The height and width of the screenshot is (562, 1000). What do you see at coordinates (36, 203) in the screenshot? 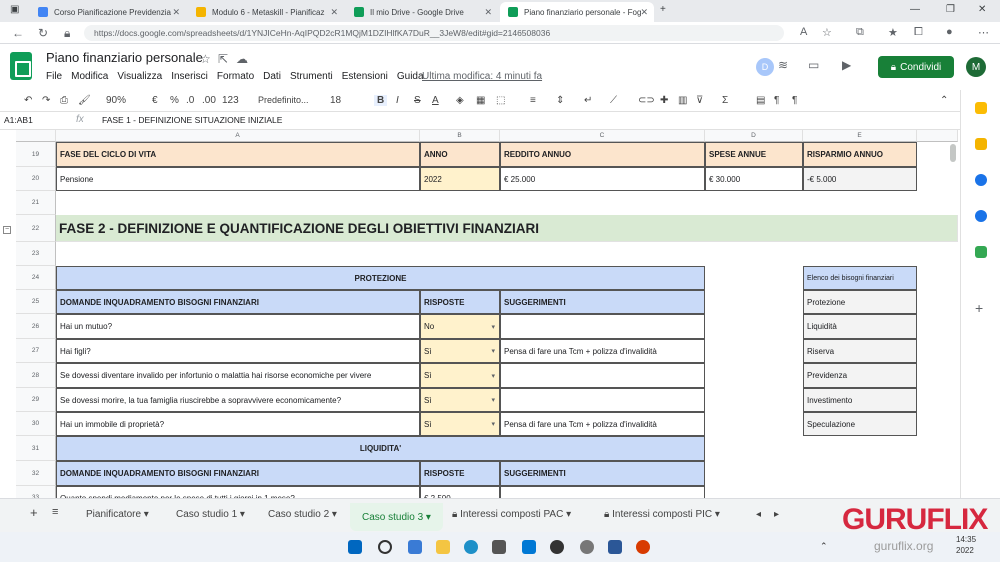
I see `row-header: 21` at bounding box center [36, 203].